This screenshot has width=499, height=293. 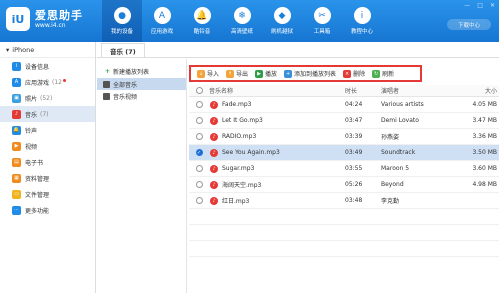 I want to click on new-playlist-button: + 新建播放列表, so click(x=141, y=71).